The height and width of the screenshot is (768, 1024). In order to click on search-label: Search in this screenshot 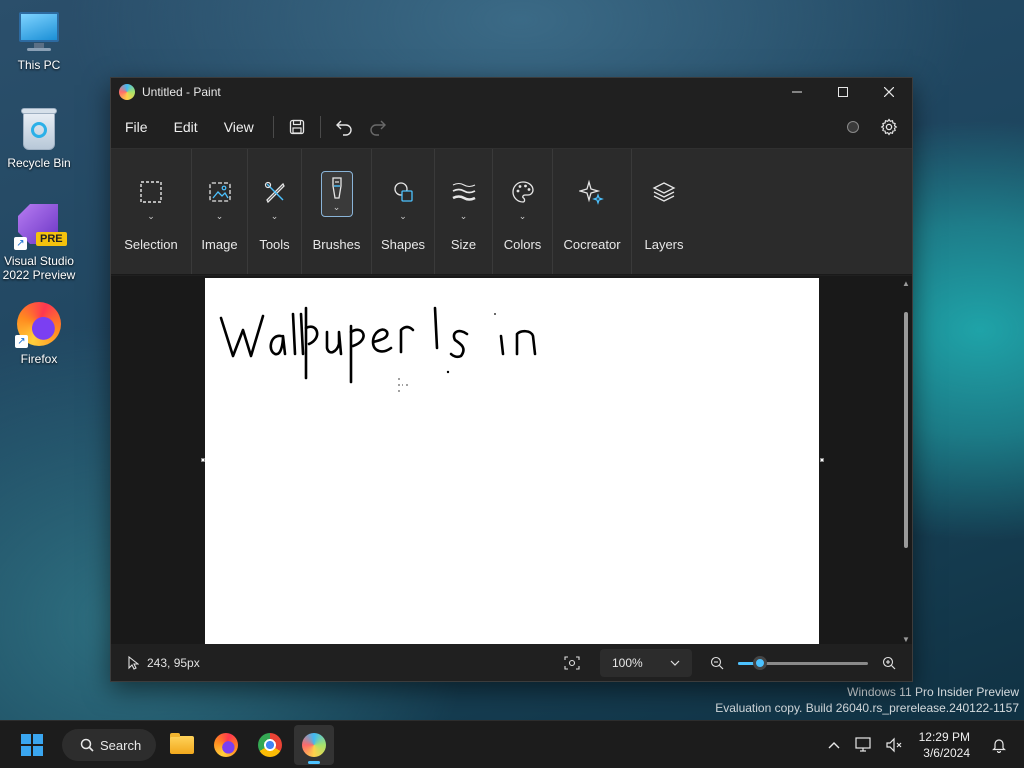, I will do `click(121, 745)`.